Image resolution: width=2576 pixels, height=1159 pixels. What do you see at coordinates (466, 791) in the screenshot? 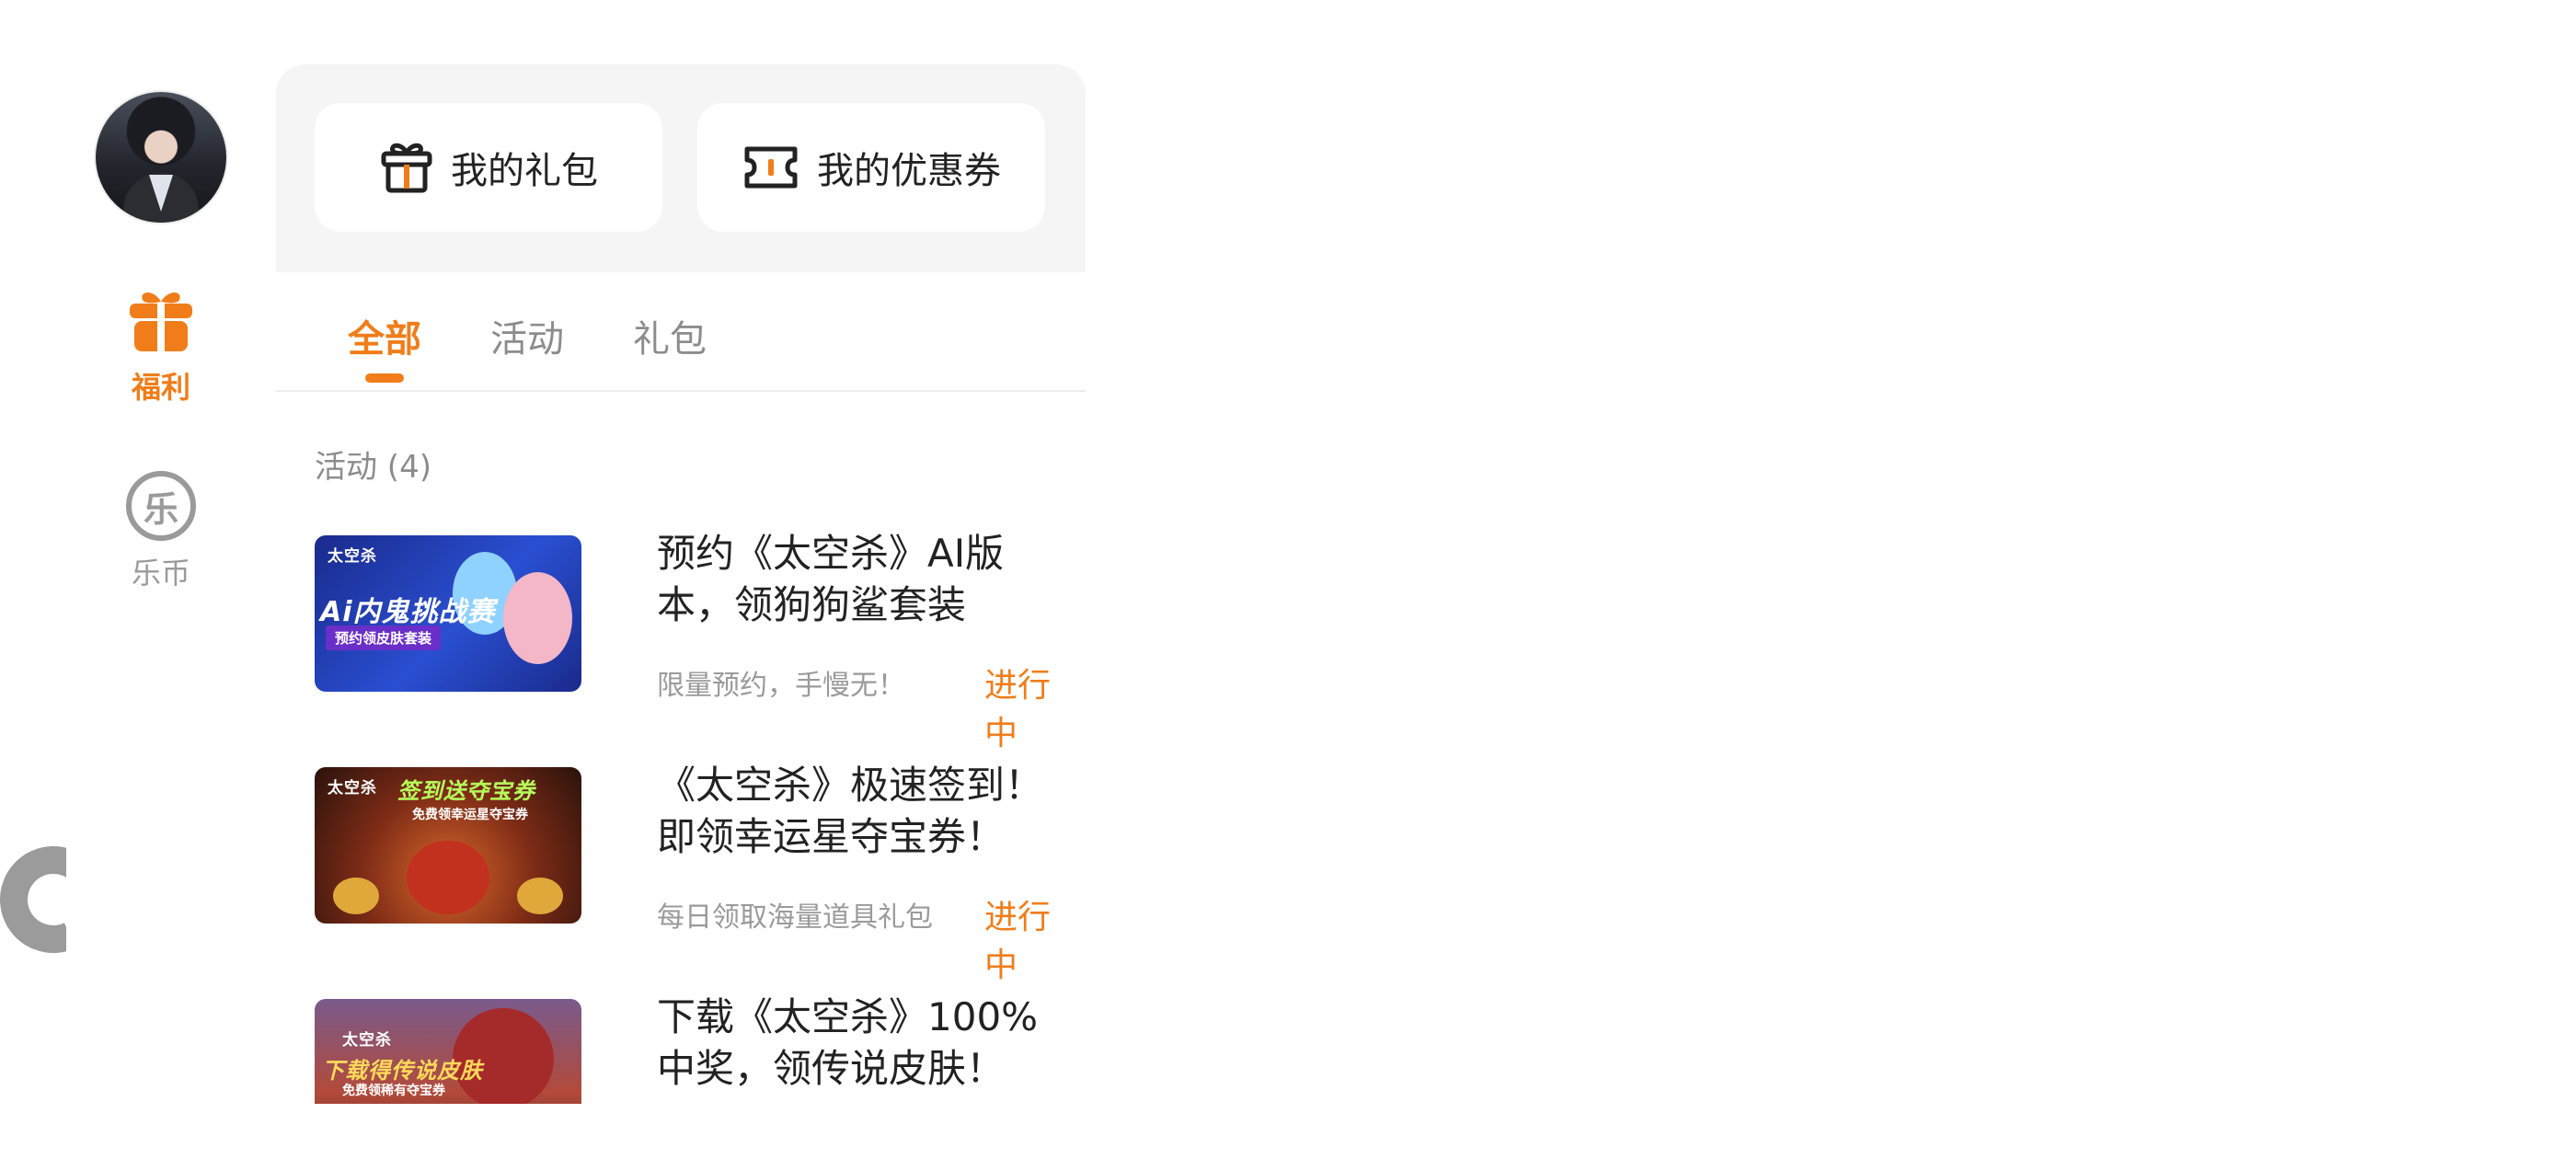
I see `thumb-banner: 签到送夺宝券` at bounding box center [466, 791].